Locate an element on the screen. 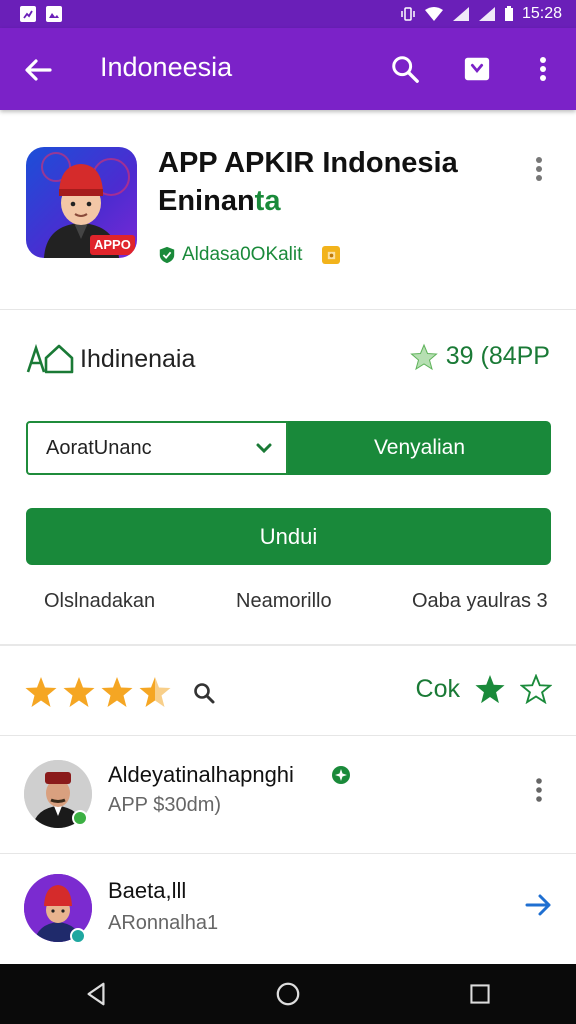  system-navigation-bar is located at coordinates (288, 994).